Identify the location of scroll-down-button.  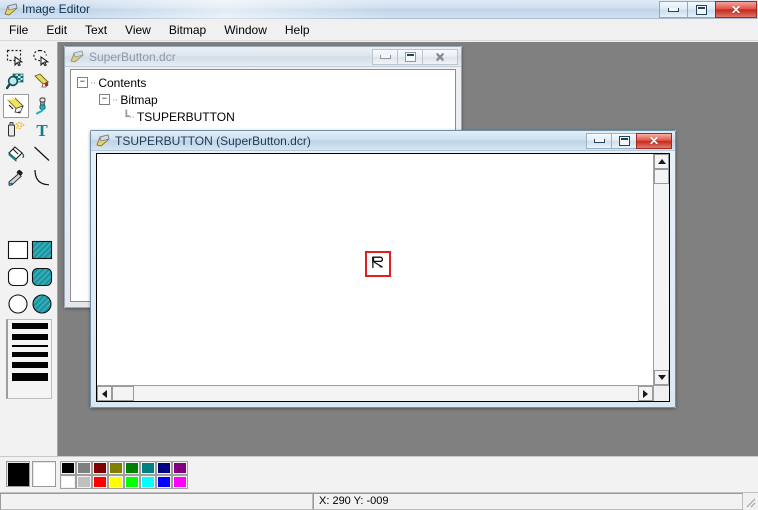
(661, 377).